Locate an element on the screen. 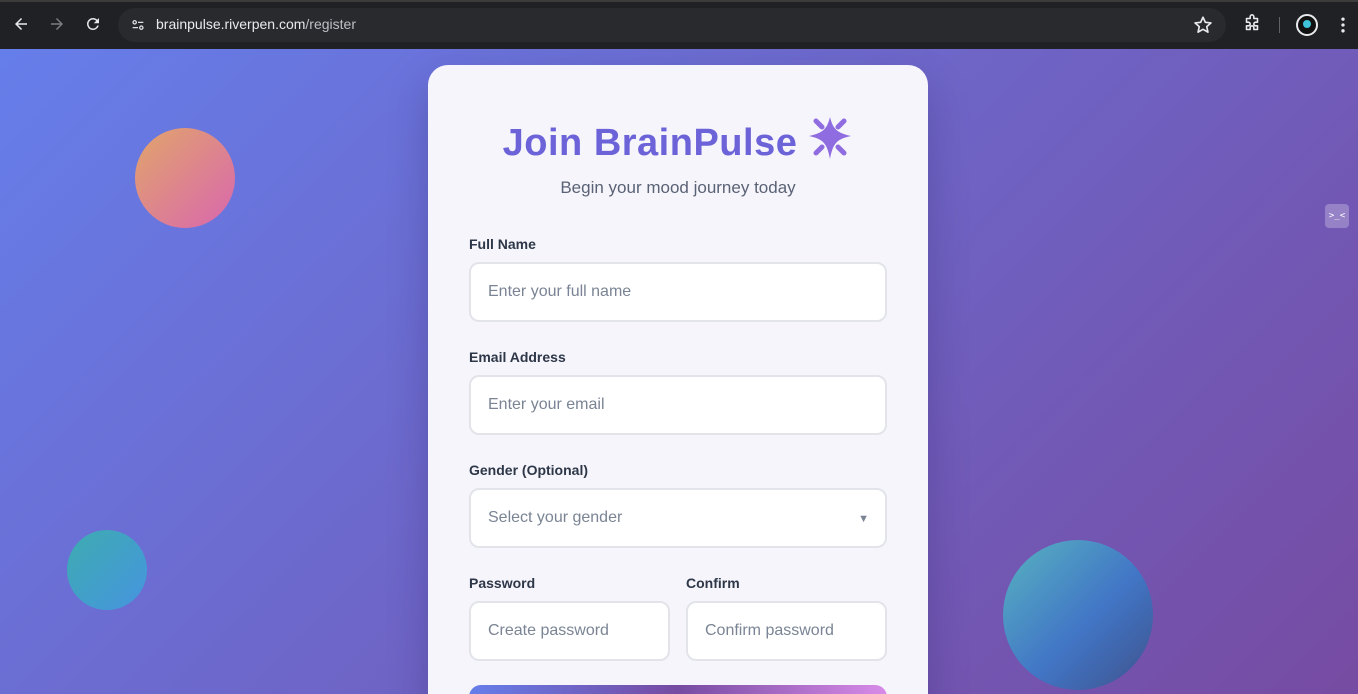  reload-icon is located at coordinates (92, 23).